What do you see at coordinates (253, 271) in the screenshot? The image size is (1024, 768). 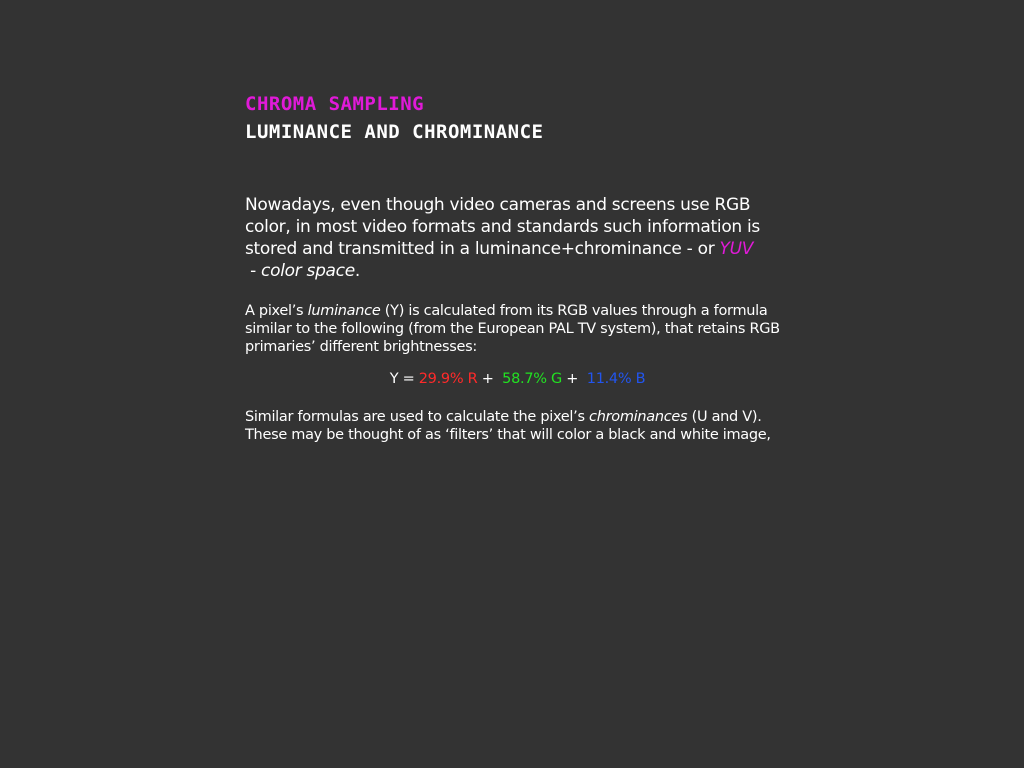 I see `lead-text-2: -` at bounding box center [253, 271].